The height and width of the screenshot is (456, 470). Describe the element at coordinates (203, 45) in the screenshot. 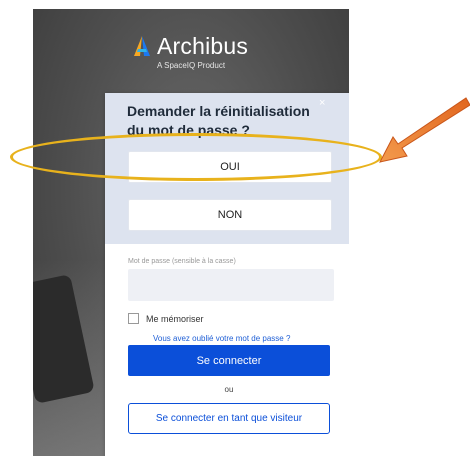

I see `app-name: Archibus` at that location.